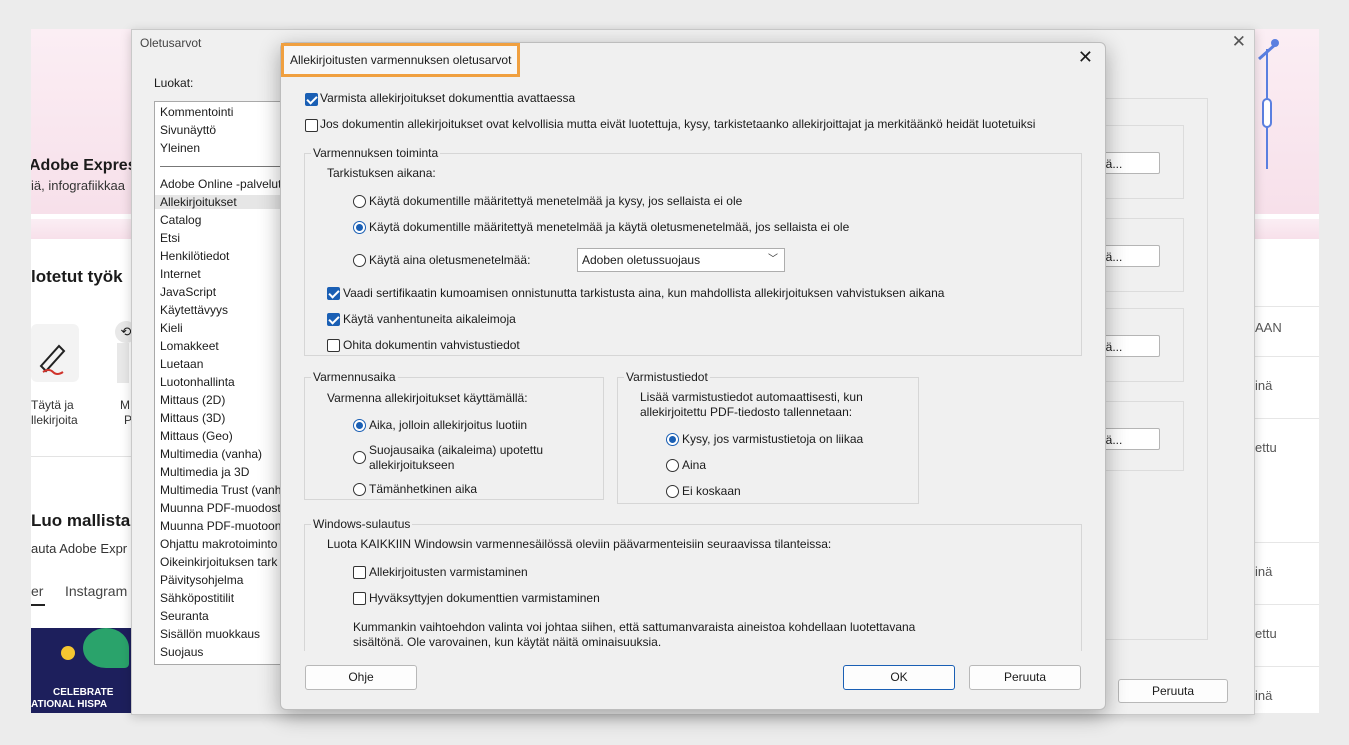 This screenshot has width=1349, height=745. I want to click on category-item: Muunna PDF-muotoon, so click(220, 526).